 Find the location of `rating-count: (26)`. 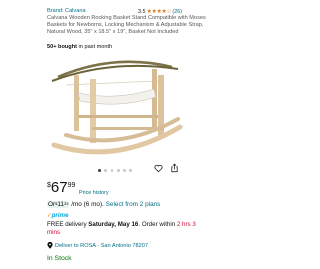

rating-count: (26) is located at coordinates (177, 12).